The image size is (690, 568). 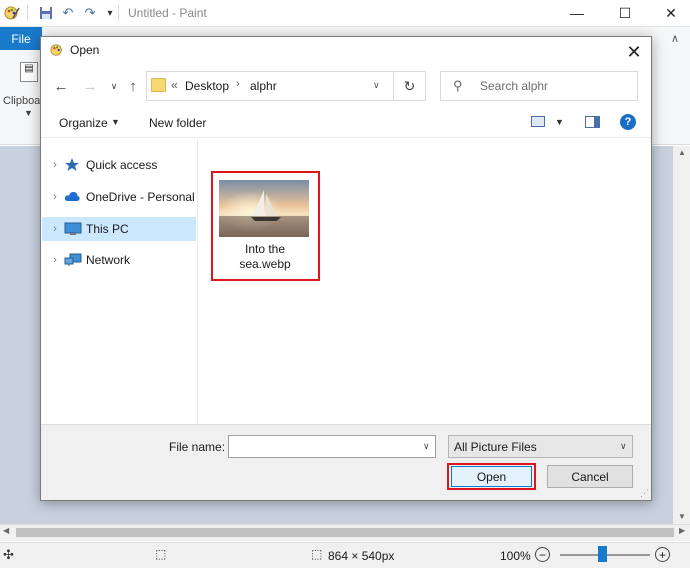 What do you see at coordinates (115, 122) in the screenshot?
I see `organize-dropdown-icon: ▼` at bounding box center [115, 122].